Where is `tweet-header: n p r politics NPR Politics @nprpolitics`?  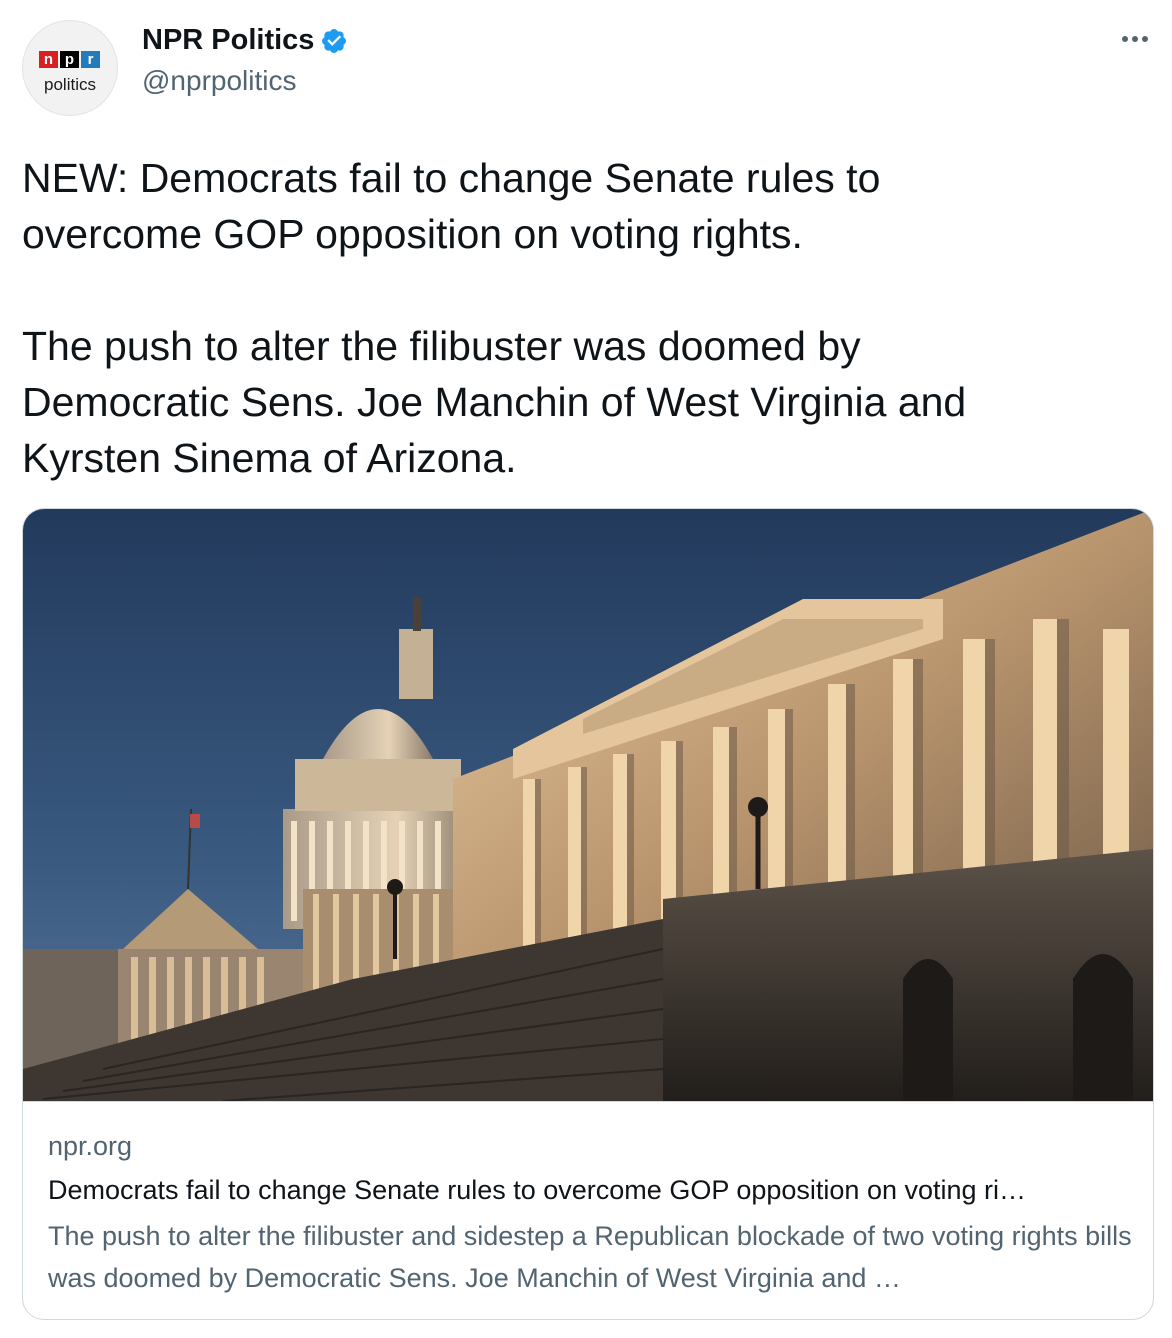
tweet-header: n p r politics NPR Politics @nprpolitics is located at coordinates (587, 68).